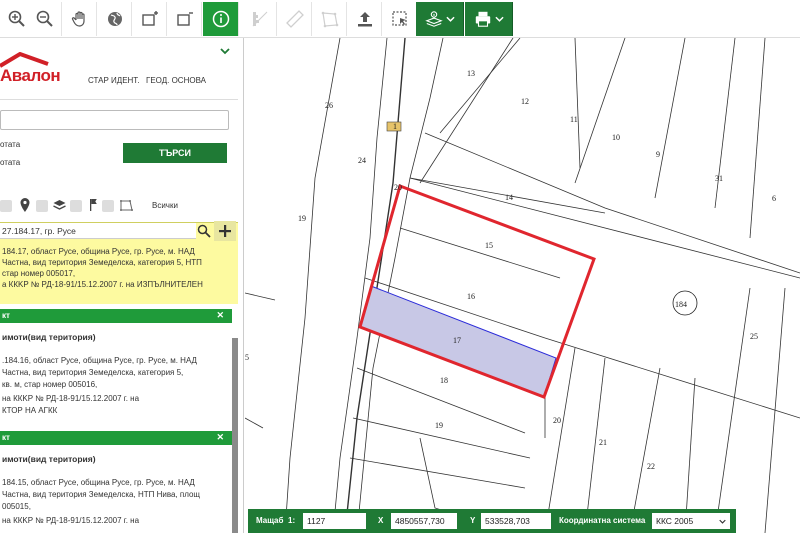  What do you see at coordinates (334, 521) in the screenshot?
I see `scale-input: 1127` at bounding box center [334, 521].